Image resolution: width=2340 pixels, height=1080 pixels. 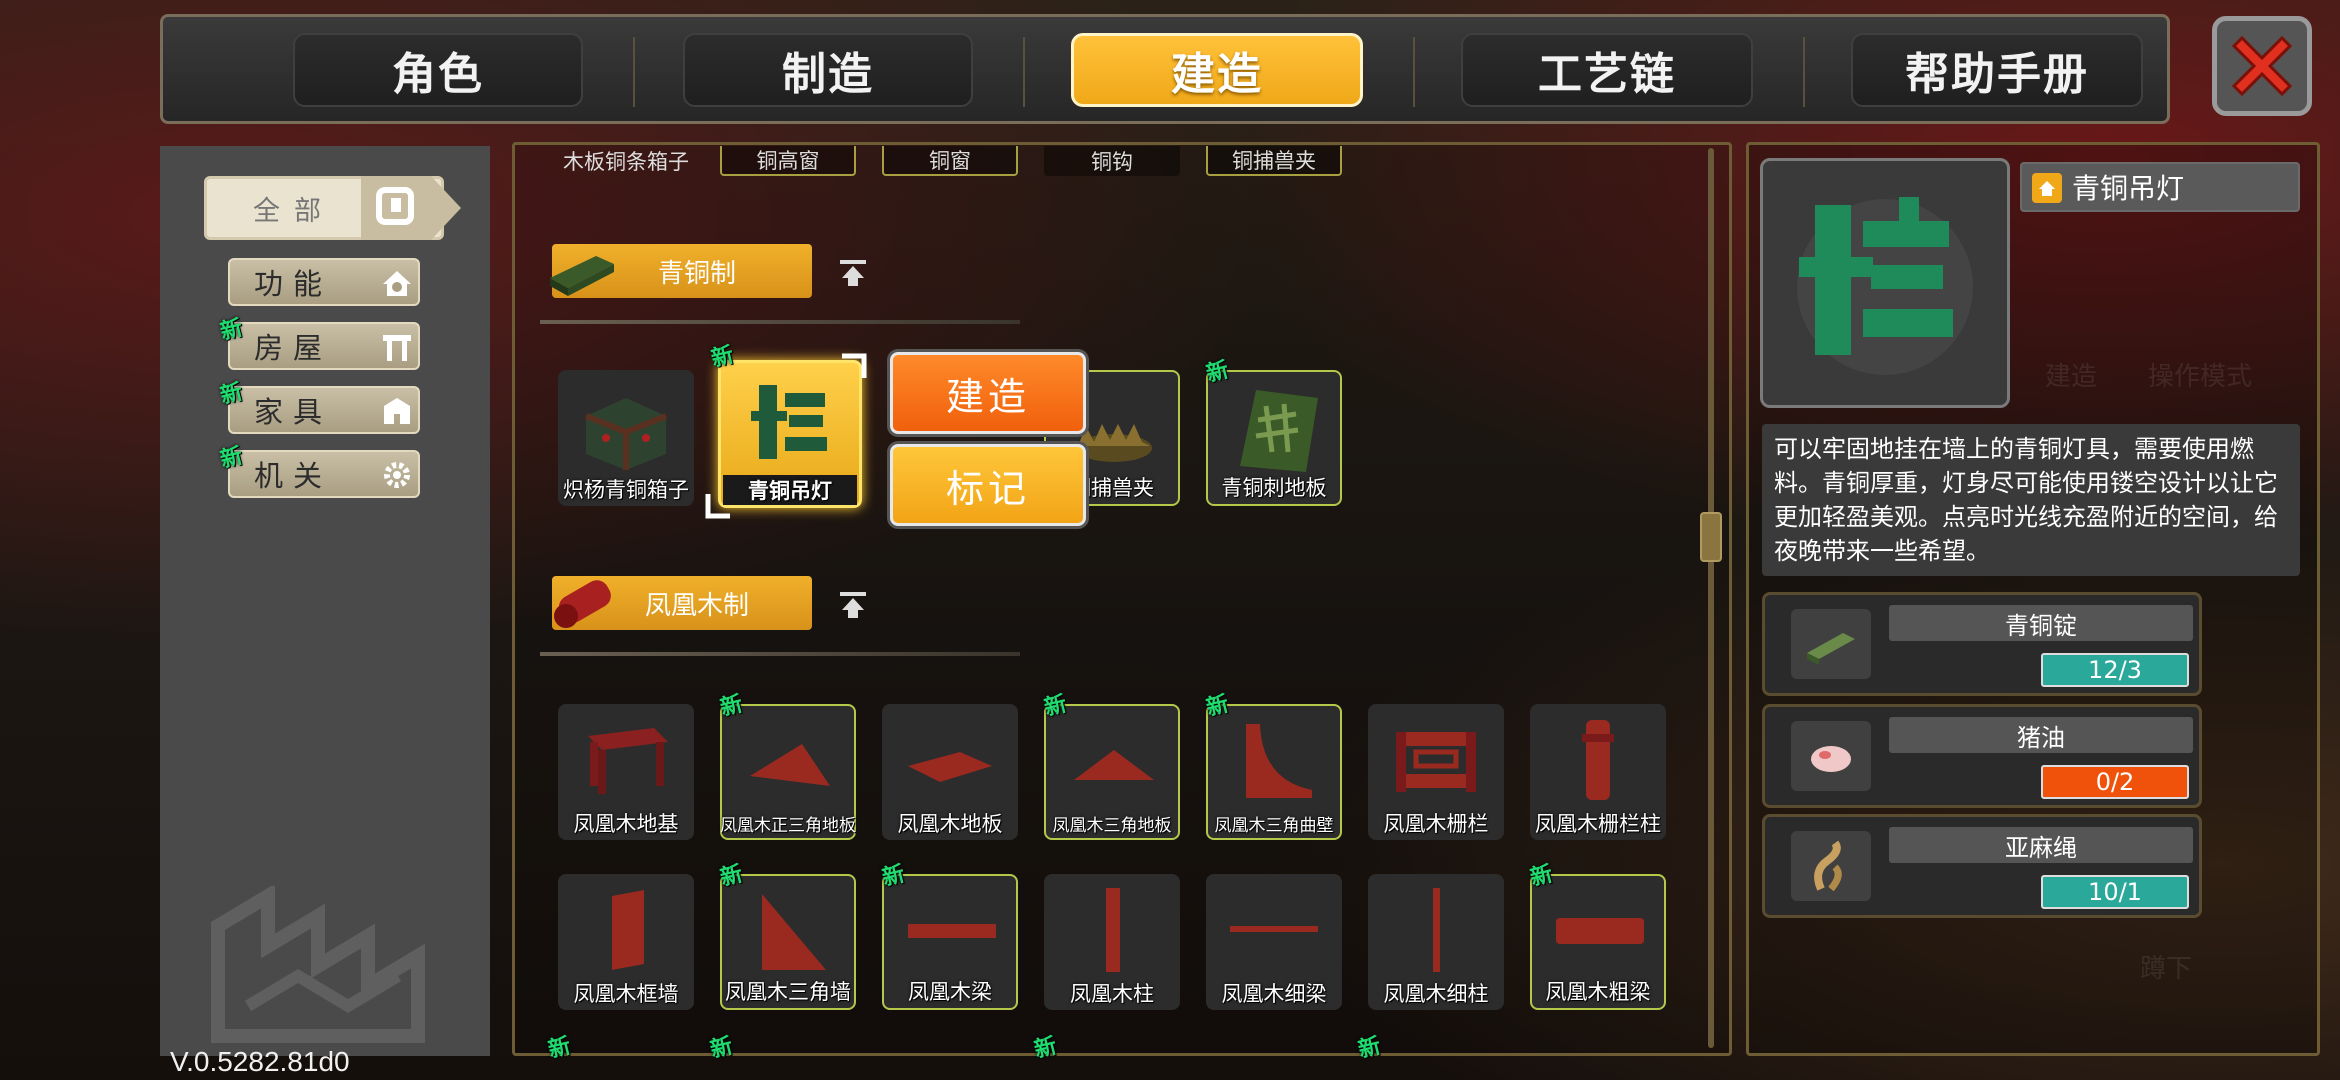 I want to click on bronze-spike-floor-icon, so click(x=1279, y=431).